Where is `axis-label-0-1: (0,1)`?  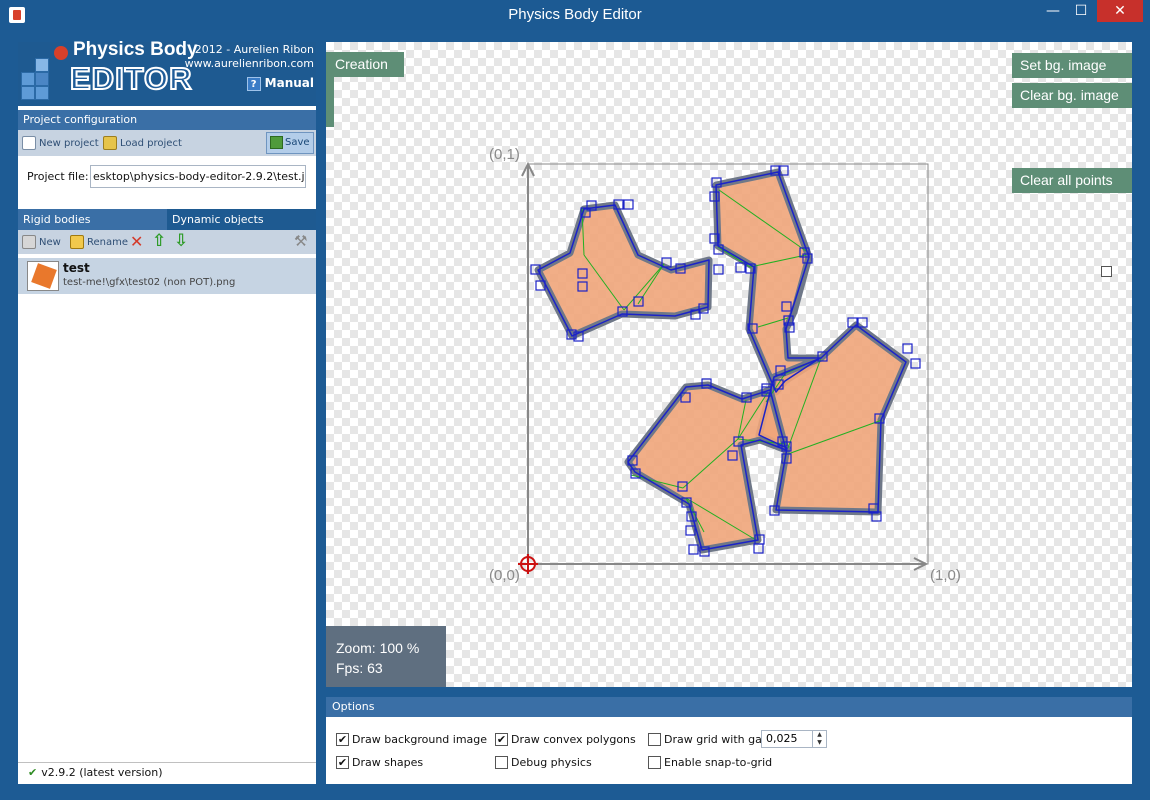 axis-label-0-1: (0,1) is located at coordinates (504, 154).